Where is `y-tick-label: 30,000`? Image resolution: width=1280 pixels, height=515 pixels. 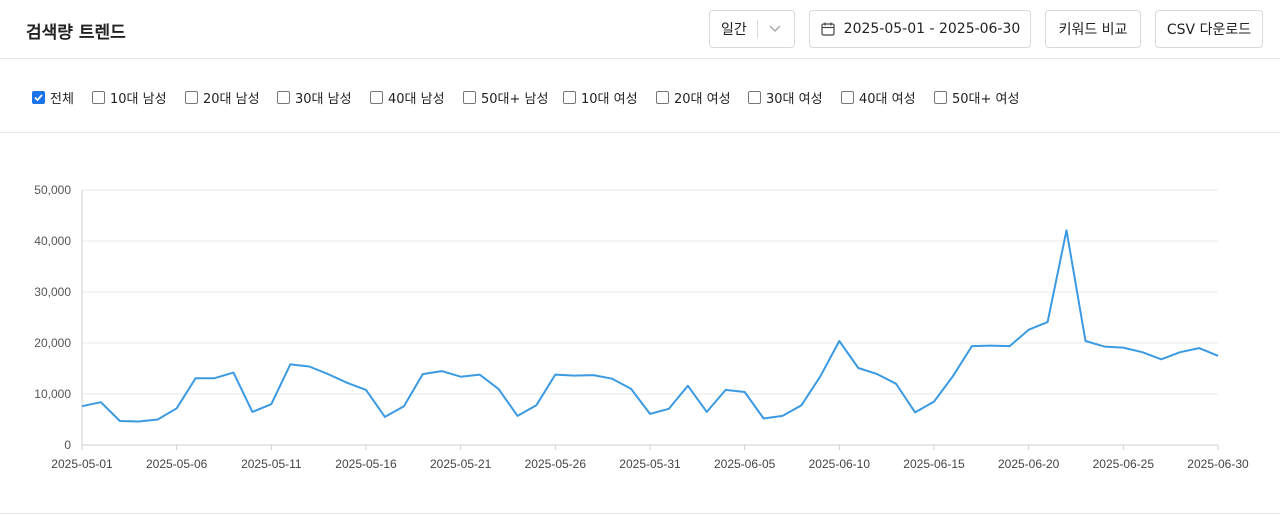
y-tick-label: 30,000 is located at coordinates (52, 292).